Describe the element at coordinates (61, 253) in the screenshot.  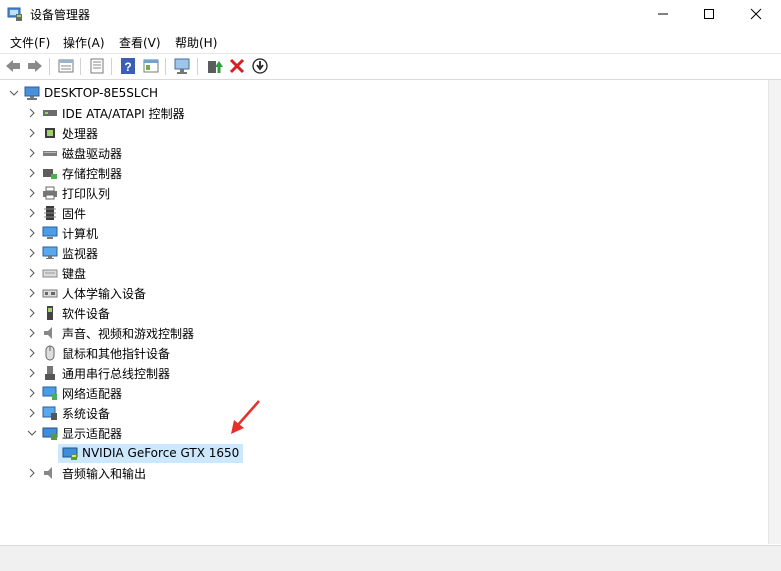
I see `tree-category-monitor: 监视器` at that location.